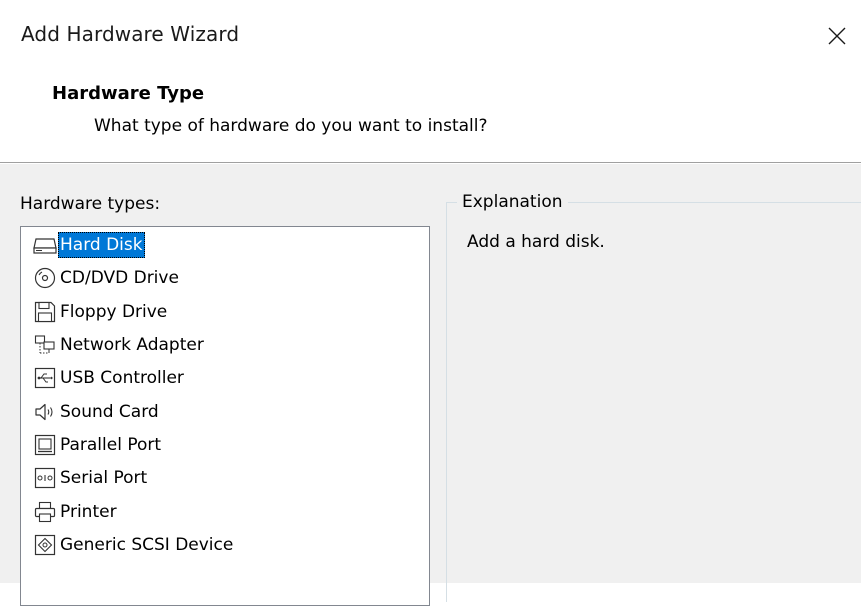  I want to click on list-item-label: CD/DVD Drive, so click(119, 278).